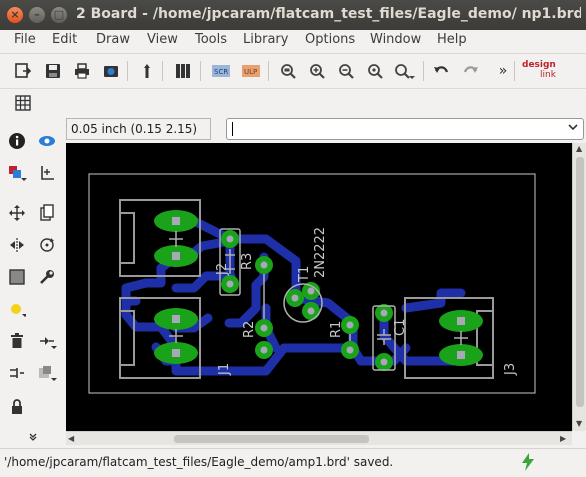 This screenshot has width=586, height=477. Describe the element at coordinates (147, 71) in the screenshot. I see `upload-icon` at that location.